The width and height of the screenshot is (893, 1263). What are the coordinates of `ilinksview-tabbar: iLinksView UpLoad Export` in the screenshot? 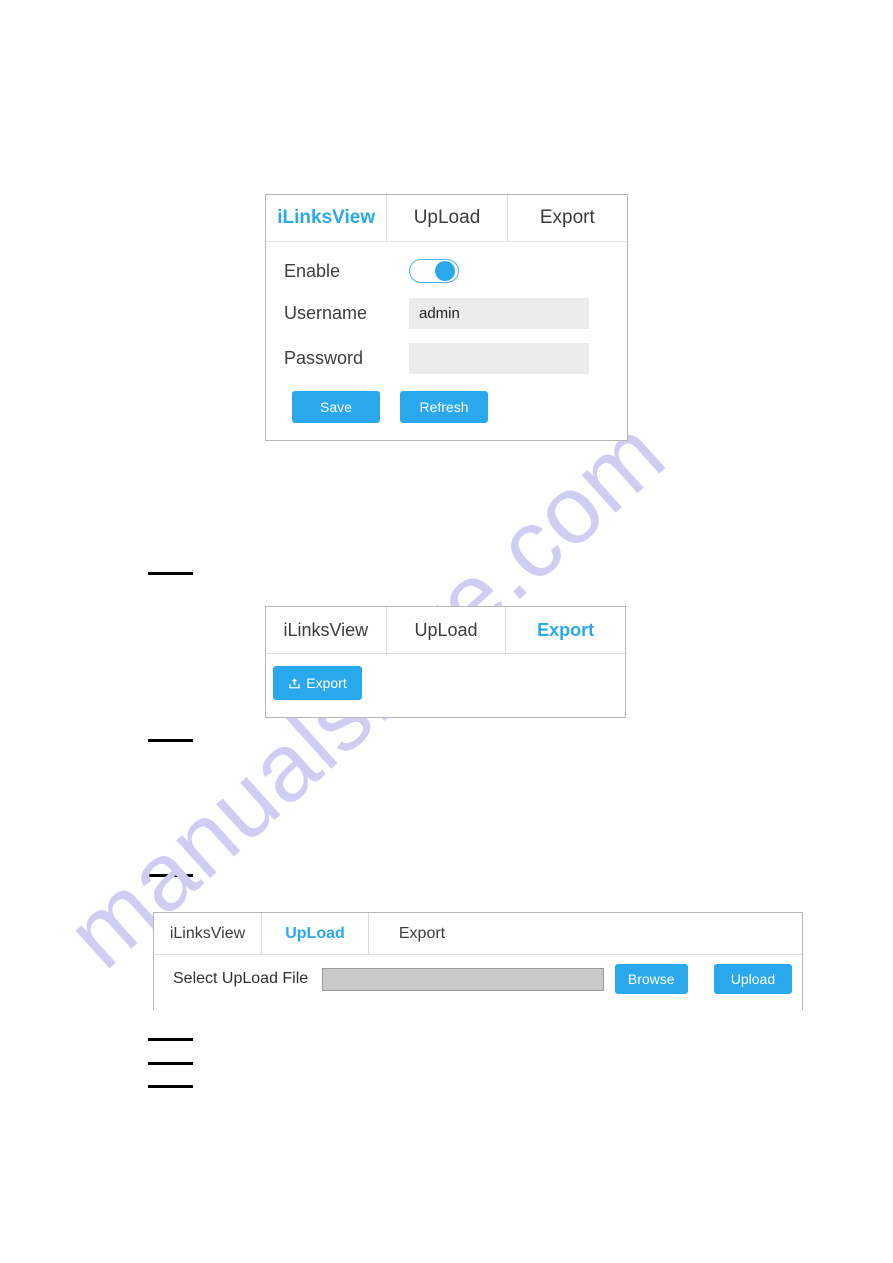 It's located at (446, 218).